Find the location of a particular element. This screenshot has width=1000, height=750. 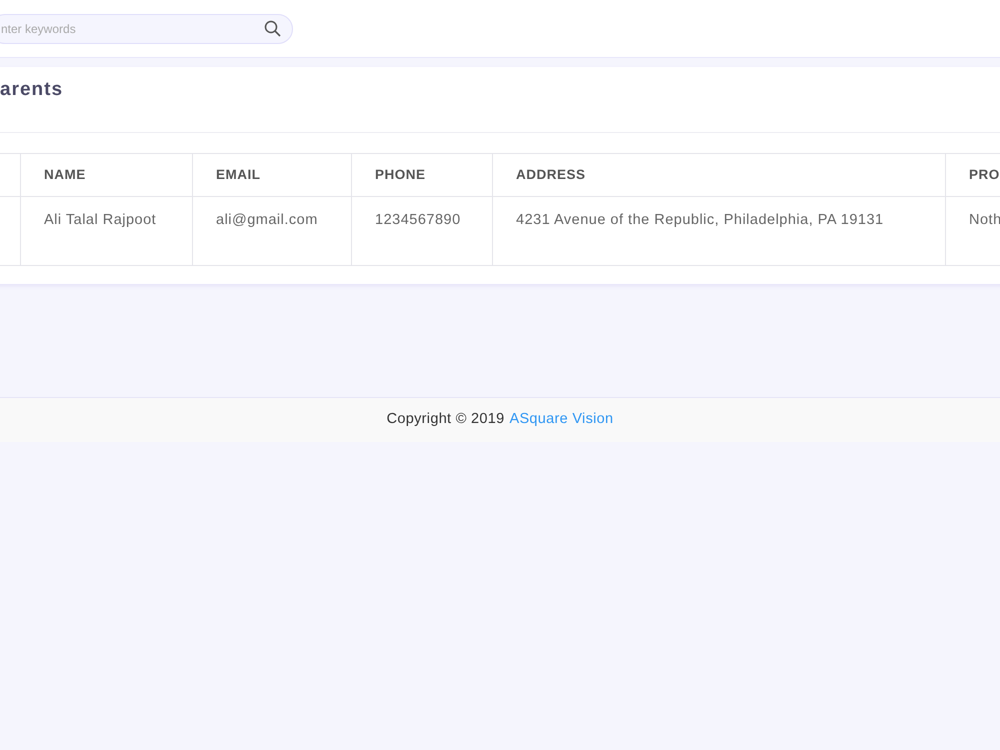

copyright-text: Copyright © 2019 is located at coordinates (445, 420).